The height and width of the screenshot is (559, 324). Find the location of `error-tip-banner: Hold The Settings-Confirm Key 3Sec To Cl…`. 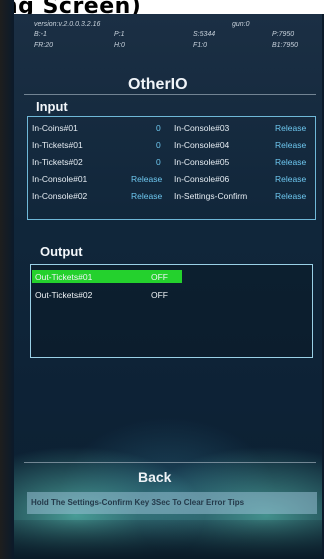

error-tip-banner: Hold The Settings-Confirm Key 3Sec To Cl… is located at coordinates (172, 503).